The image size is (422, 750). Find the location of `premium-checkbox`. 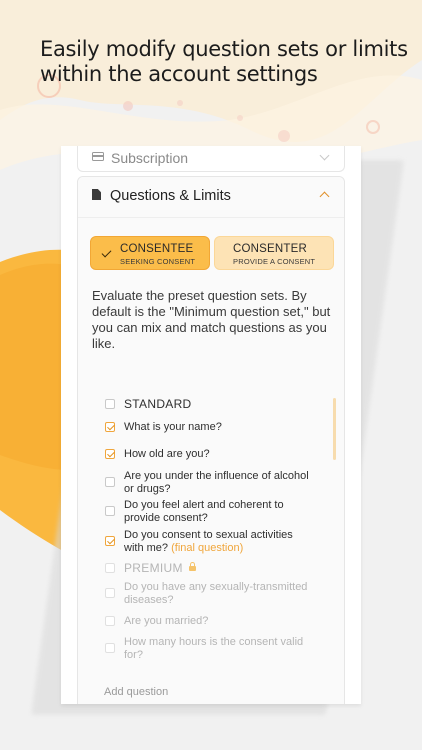

premium-checkbox is located at coordinates (110, 568).